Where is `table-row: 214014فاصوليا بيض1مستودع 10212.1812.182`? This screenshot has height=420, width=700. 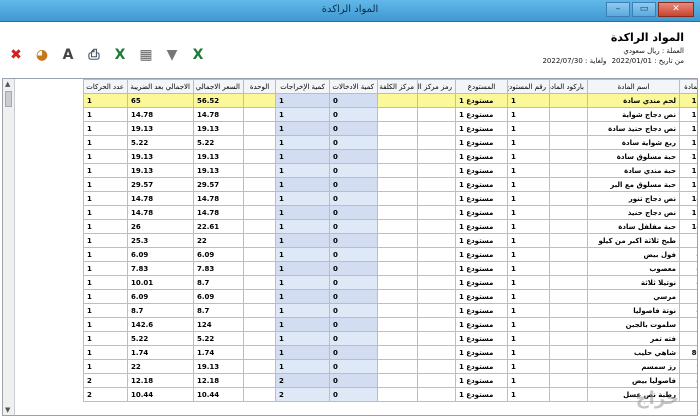
table-row: 214014فاصوليا بيض1مستودع 10212.1812.182 is located at coordinates (390, 380).